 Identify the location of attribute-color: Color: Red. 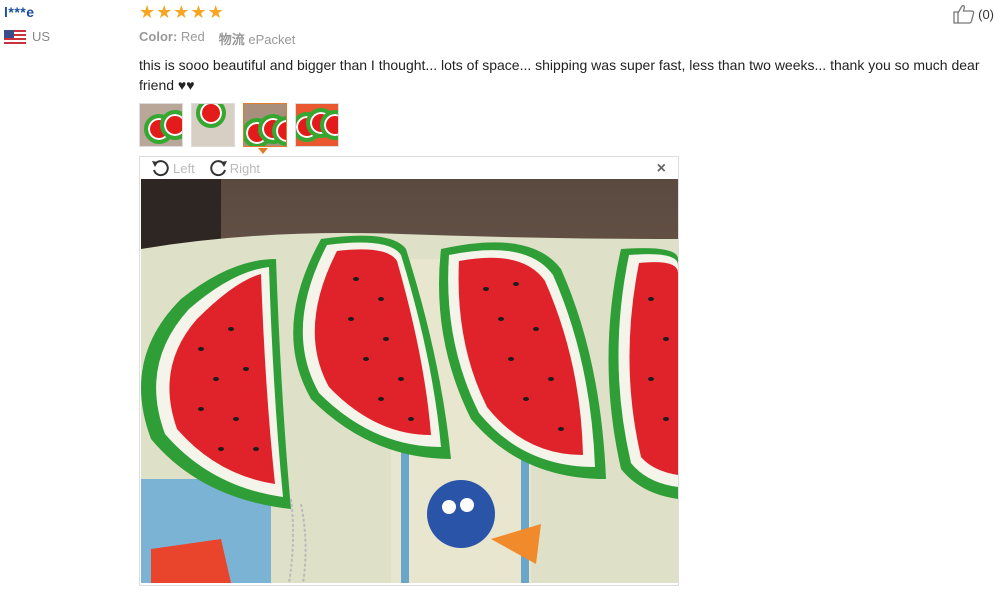
(172, 38).